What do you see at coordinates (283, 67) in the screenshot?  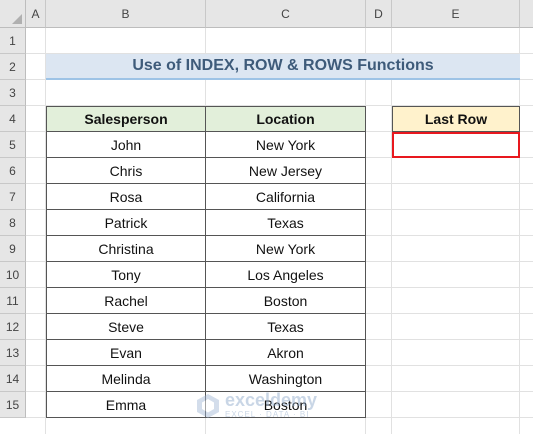 I see `sheet-title: Use of INDEX, ROW & ROWS Functions` at bounding box center [283, 67].